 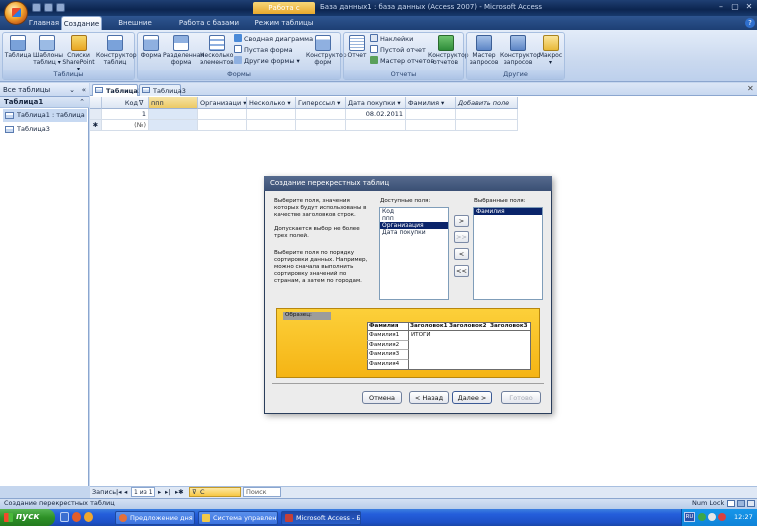 I want to click on column-header-purchase-date: Дата покупки ▾, so click(x=376, y=103).